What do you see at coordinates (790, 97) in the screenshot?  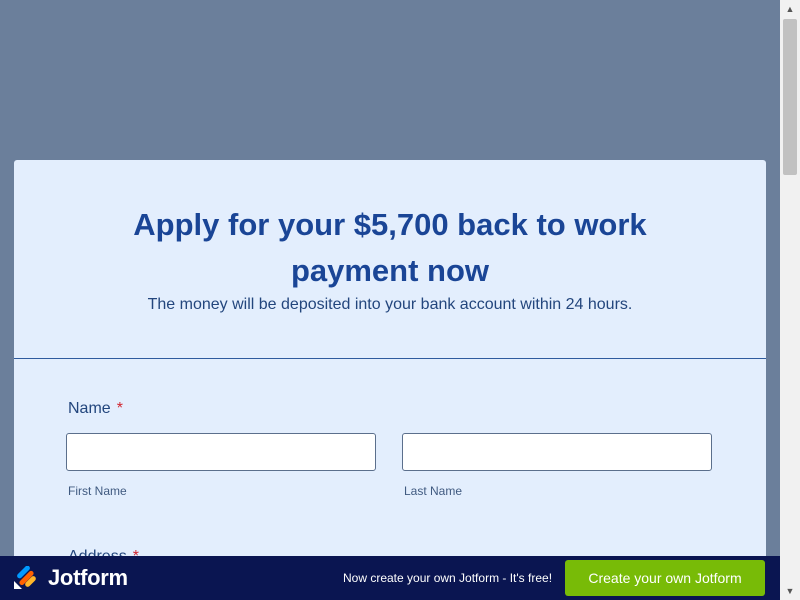 I see `scrollbar-thumb` at bounding box center [790, 97].